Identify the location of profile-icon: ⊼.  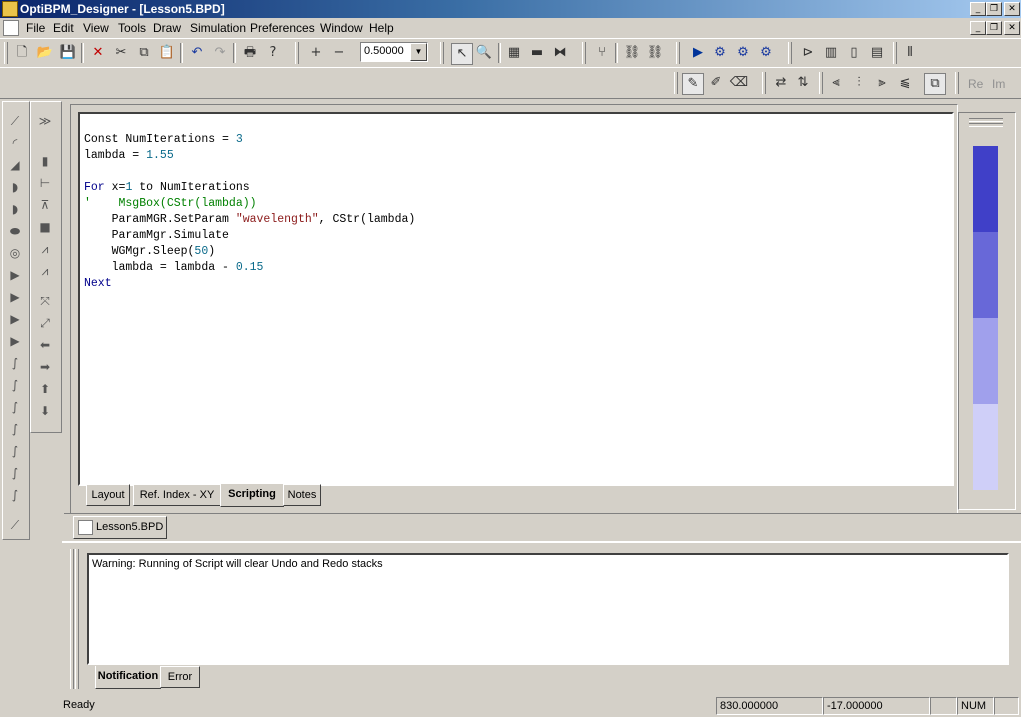
(45, 205).